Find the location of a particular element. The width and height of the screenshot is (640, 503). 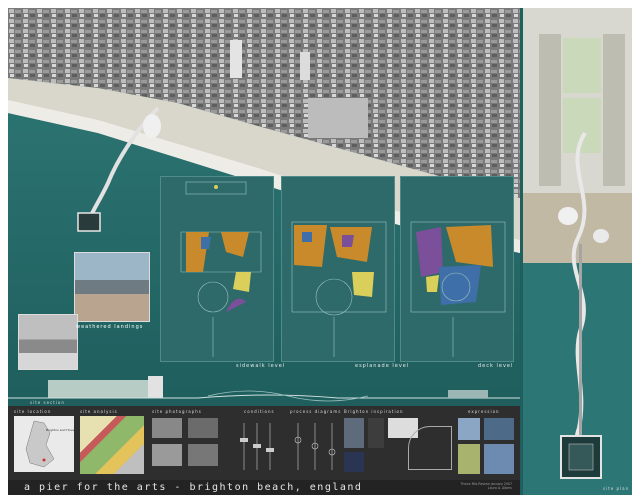

deck-level-plan is located at coordinates (457, 269).